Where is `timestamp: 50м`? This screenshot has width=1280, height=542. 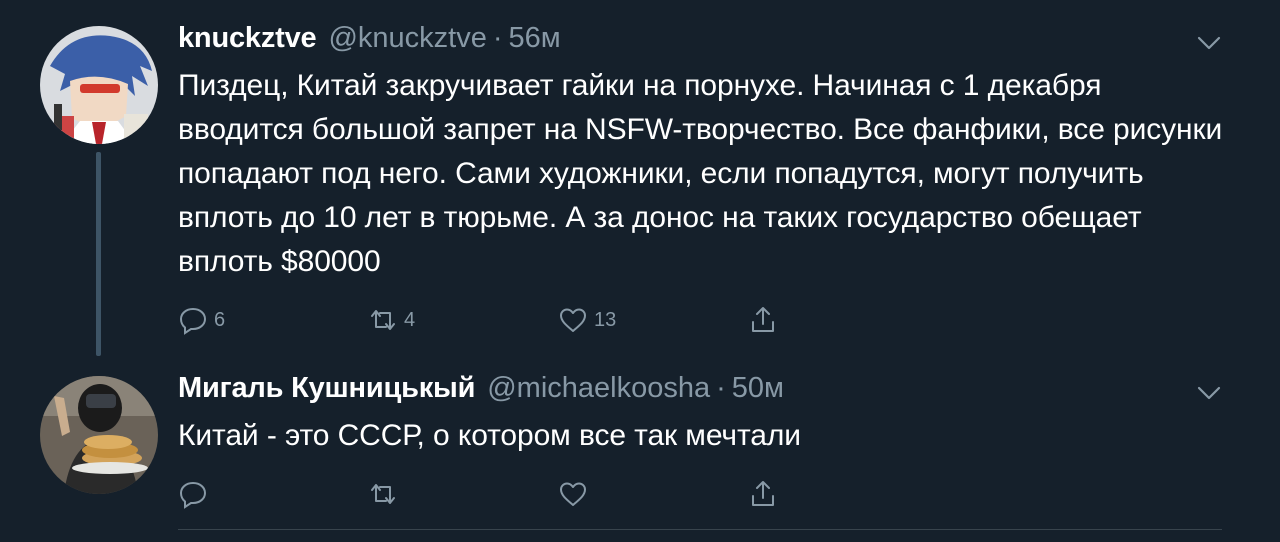
timestamp: 50м is located at coordinates (758, 388).